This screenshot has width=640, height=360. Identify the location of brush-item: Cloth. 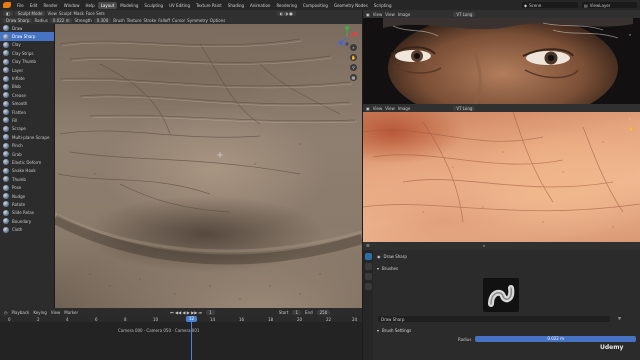
(27, 229).